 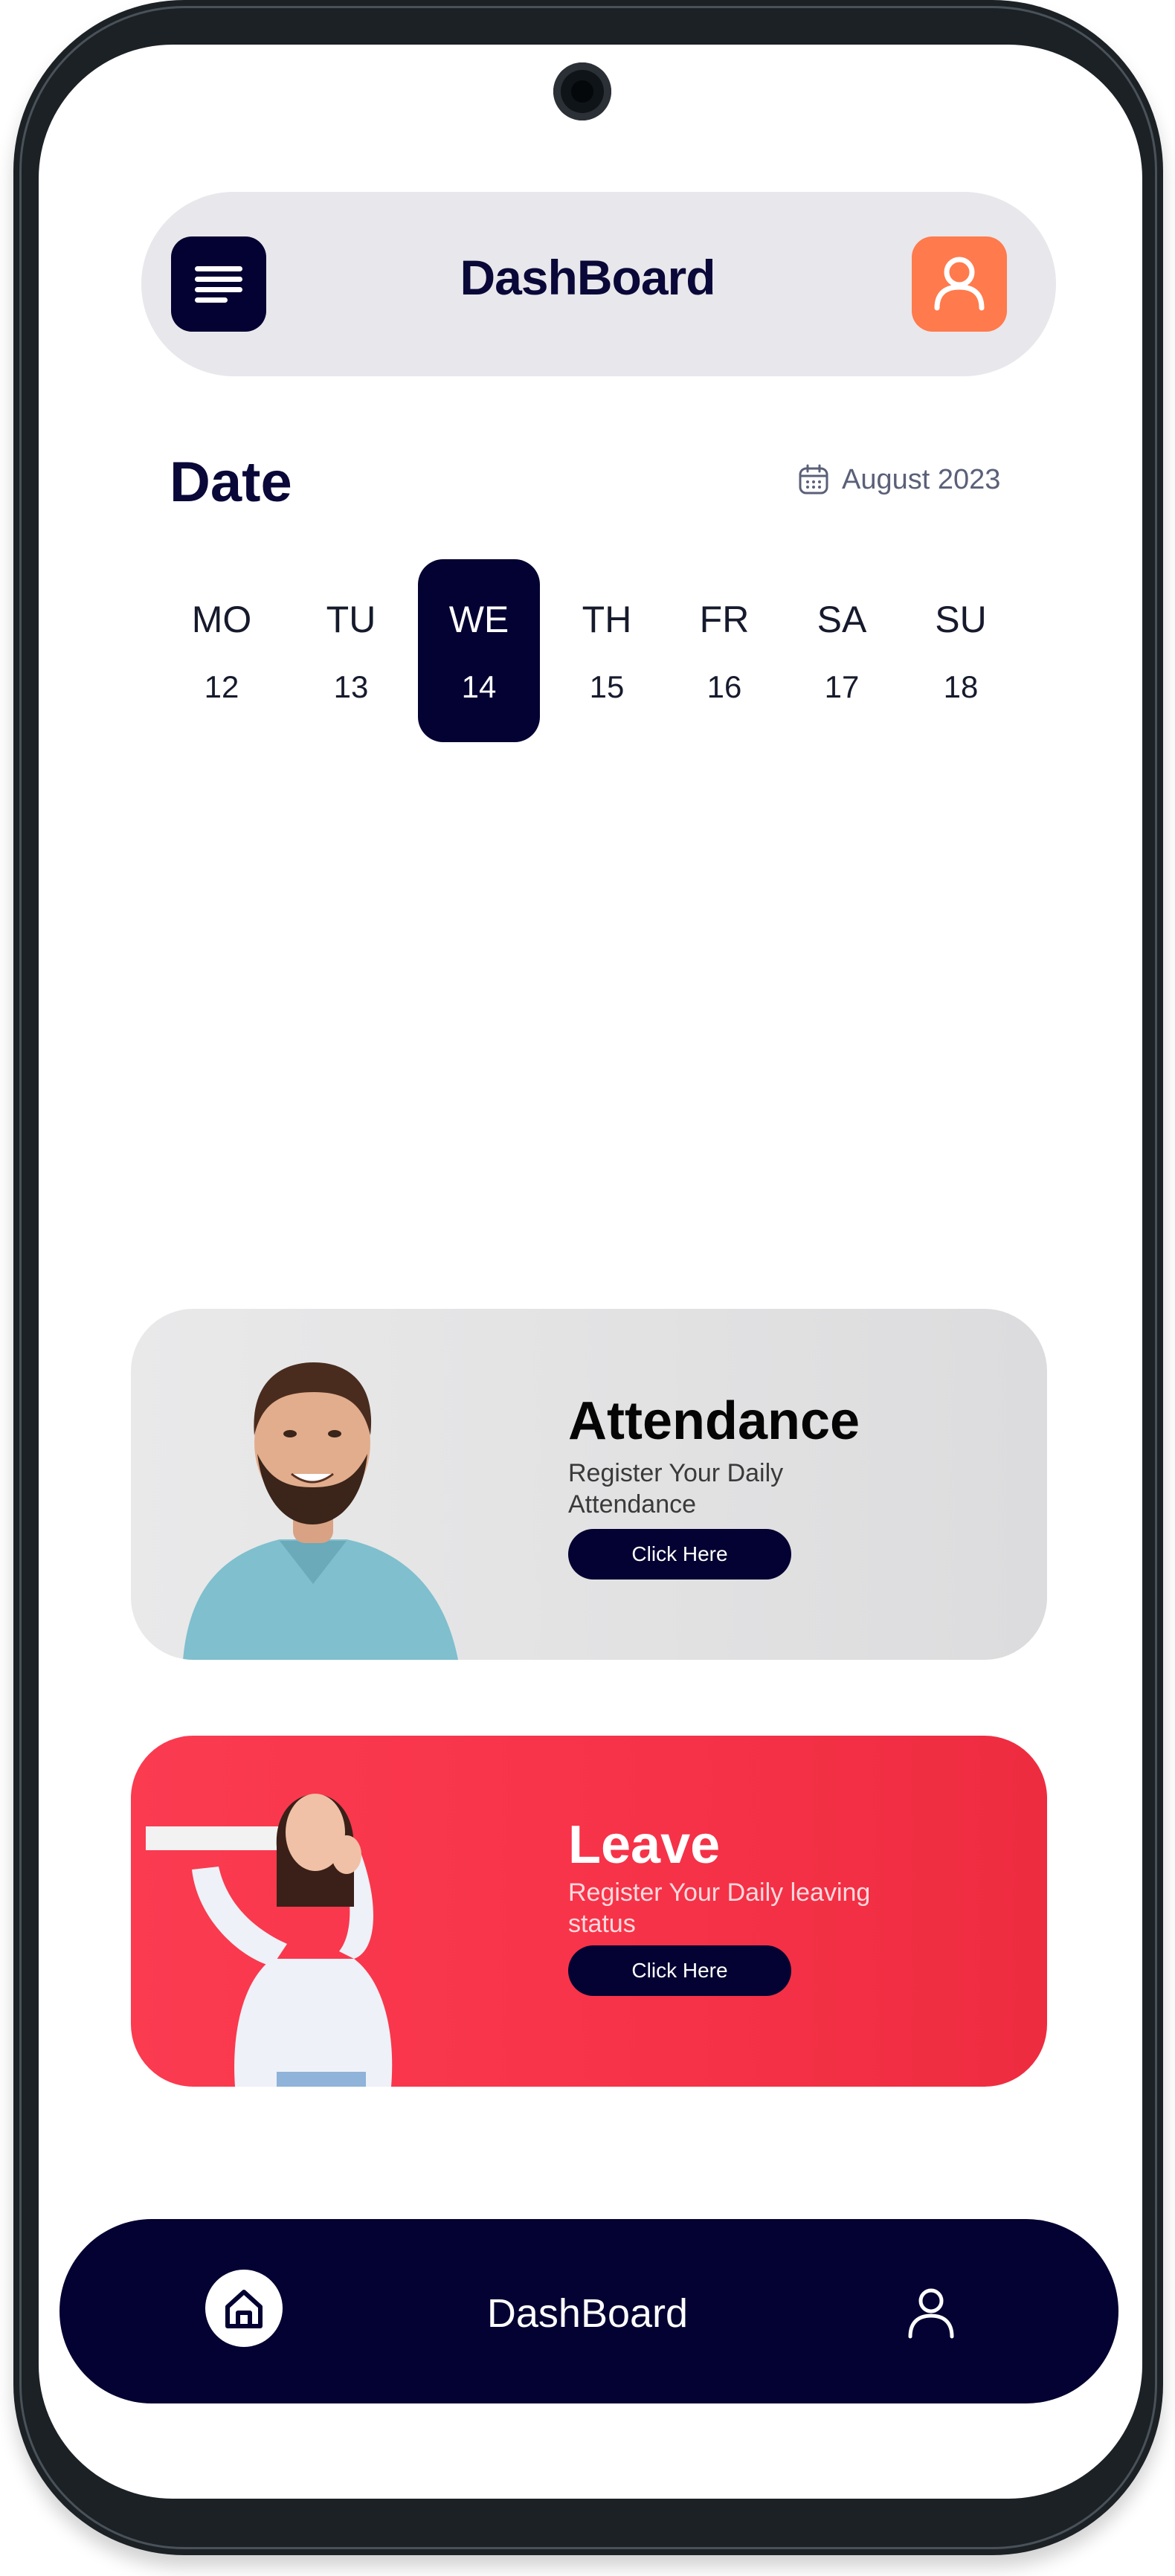 What do you see at coordinates (921, 479) in the screenshot?
I see `month-label: August 2023` at bounding box center [921, 479].